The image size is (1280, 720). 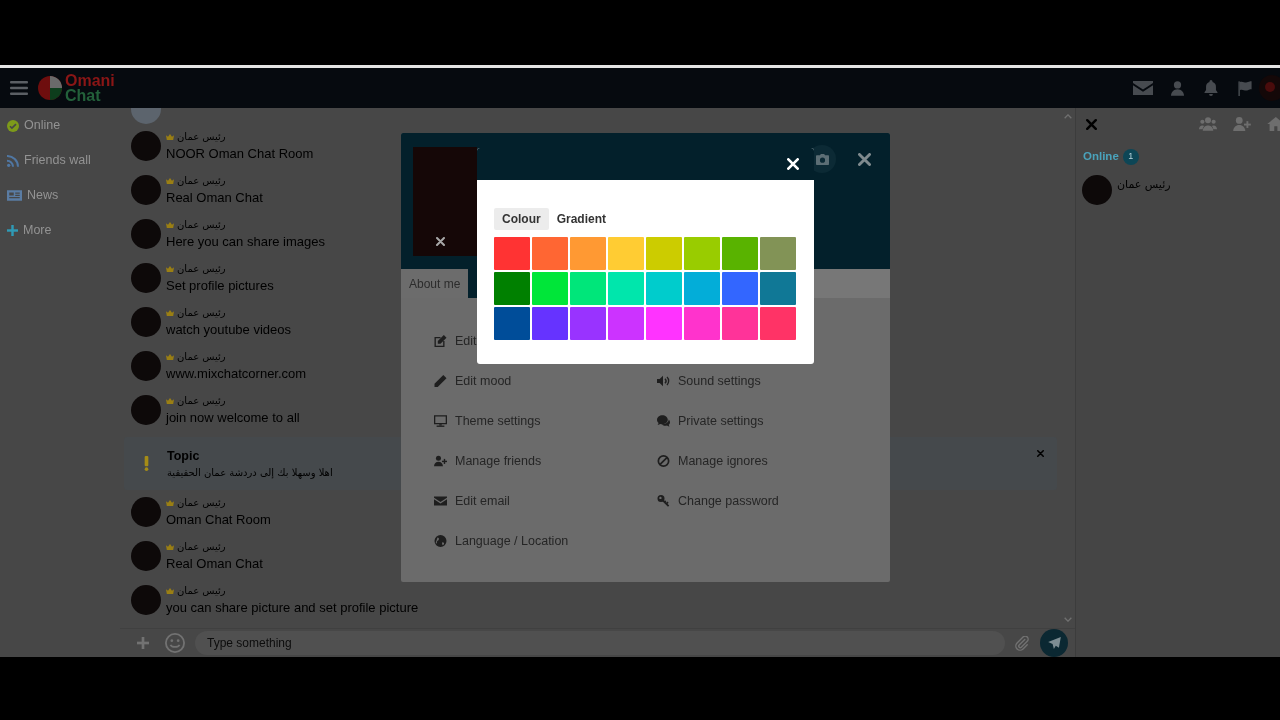 I want to click on menu-item: Sound settings, so click(x=709, y=381).